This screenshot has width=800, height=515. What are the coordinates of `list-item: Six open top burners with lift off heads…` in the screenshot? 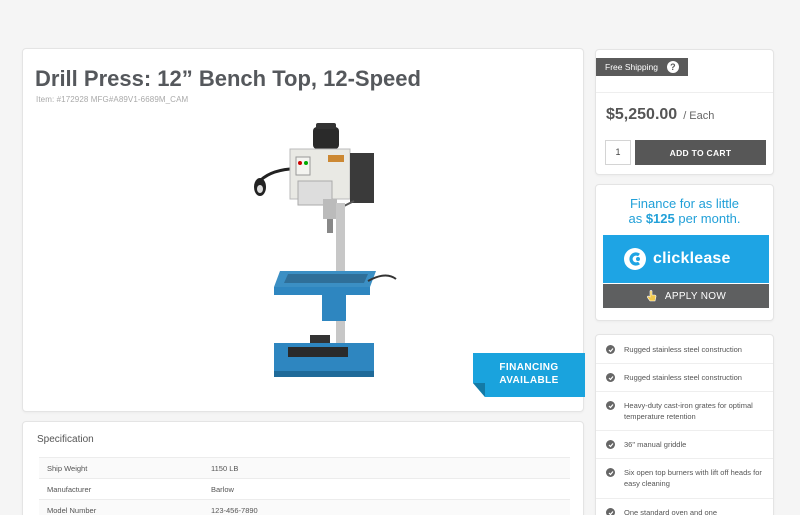 It's located at (684, 478).